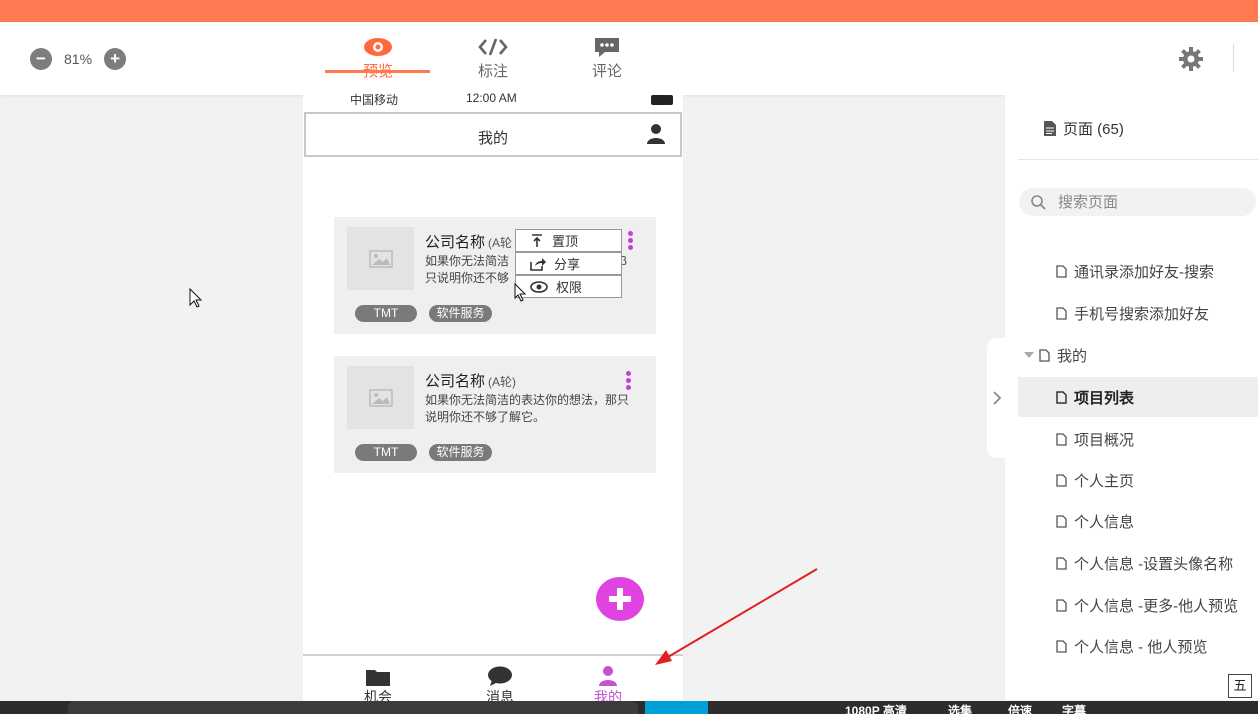 Image resolution: width=1258 pixels, height=714 pixels. What do you see at coordinates (1072, 356) in the screenshot?
I see `page-label: 我的` at bounding box center [1072, 356].